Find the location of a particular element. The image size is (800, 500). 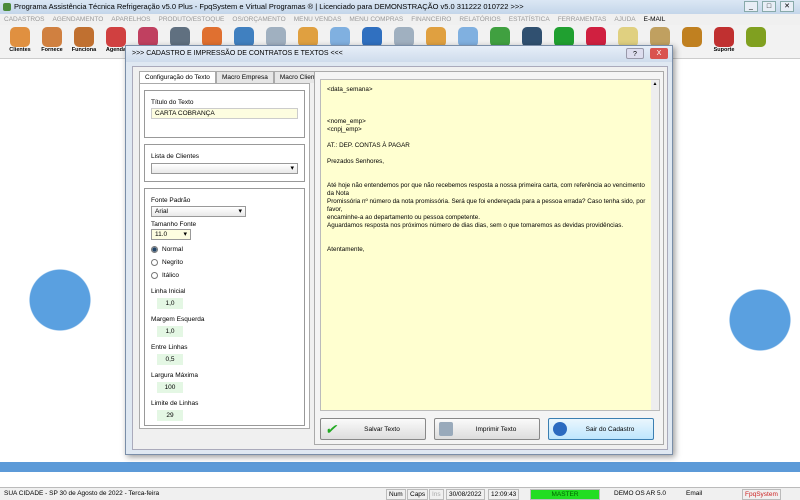

menu-item: PRODUTO/ESTOQUE is located at coordinates (192, 19).